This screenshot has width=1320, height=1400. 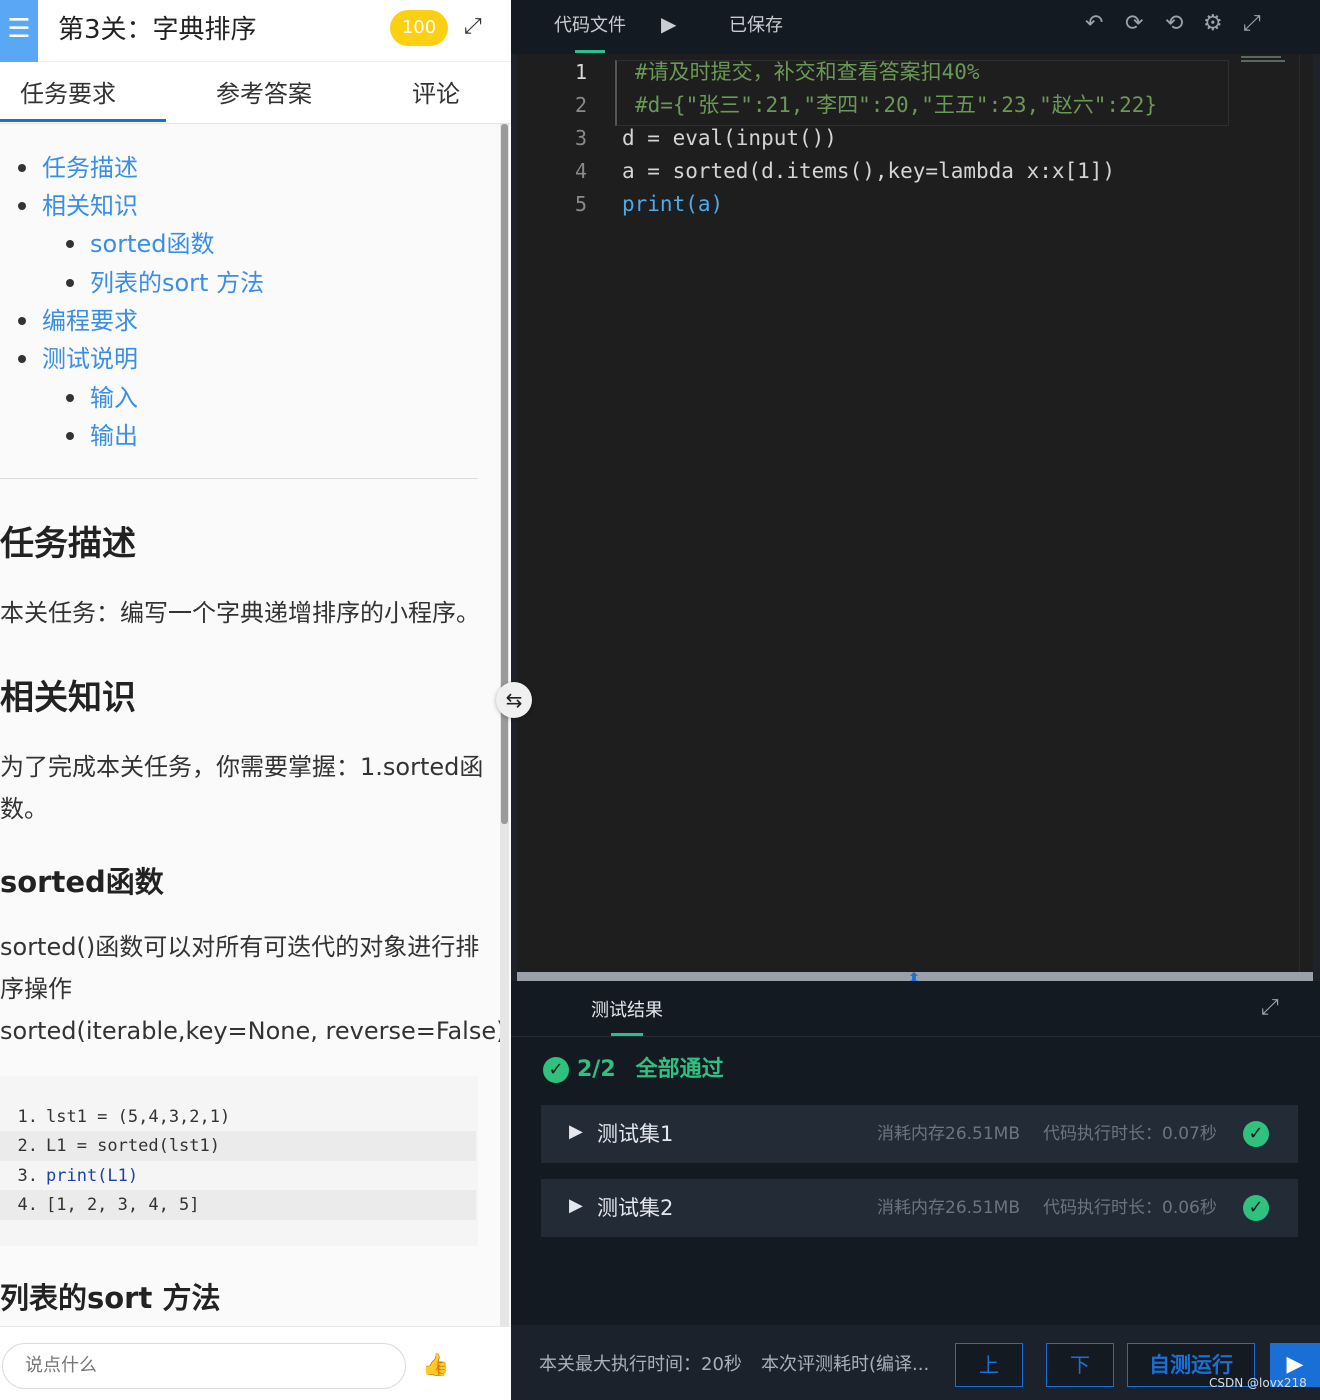 I want to click on code-line: 4. [1, 2, 3, 4, 5], so click(x=238, y=1205).